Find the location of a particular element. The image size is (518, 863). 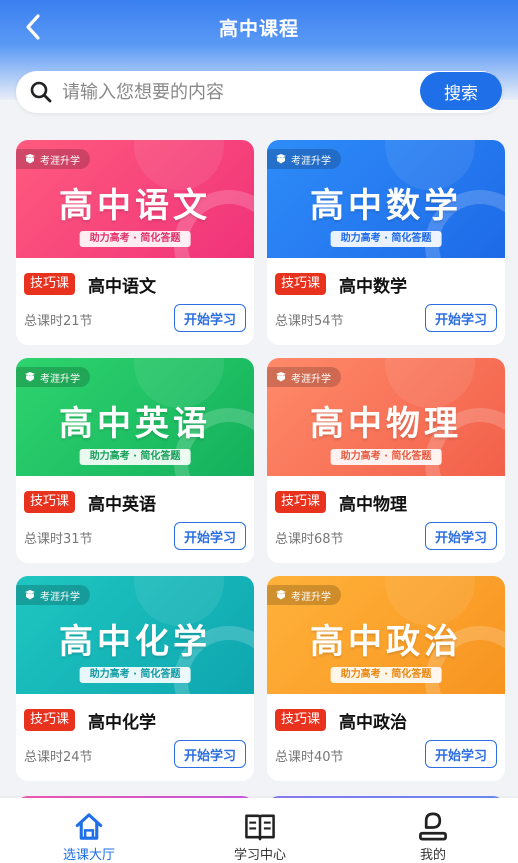

course-name: 高中物理 is located at coordinates (373, 505).